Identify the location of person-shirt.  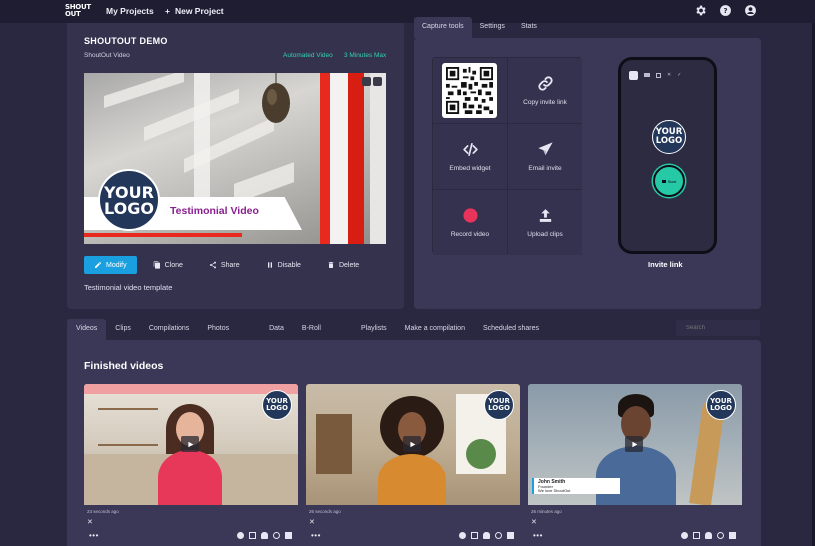
(190, 477).